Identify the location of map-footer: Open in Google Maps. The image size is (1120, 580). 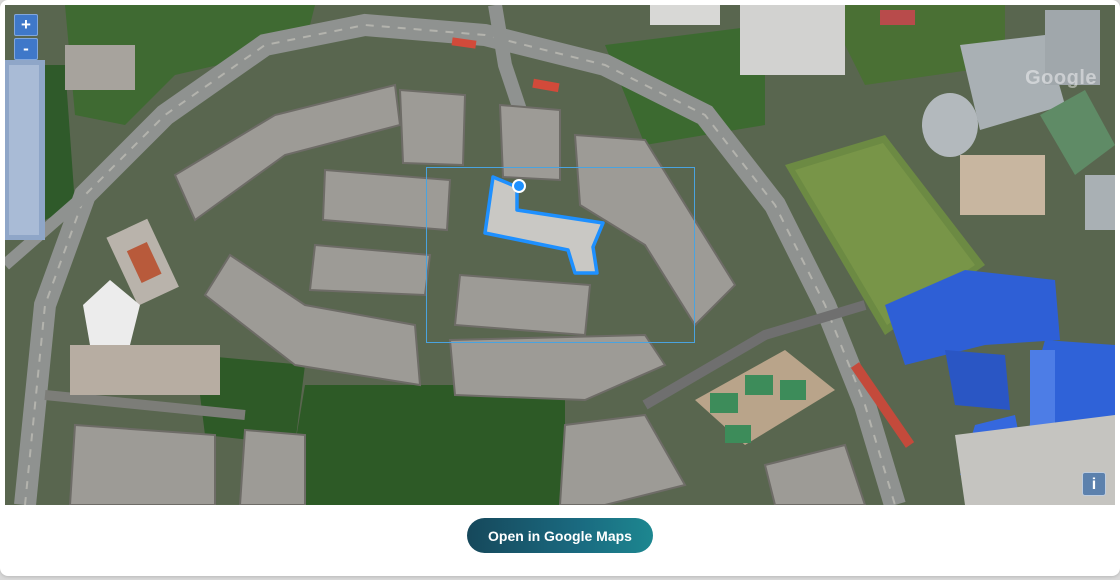
(560, 540).